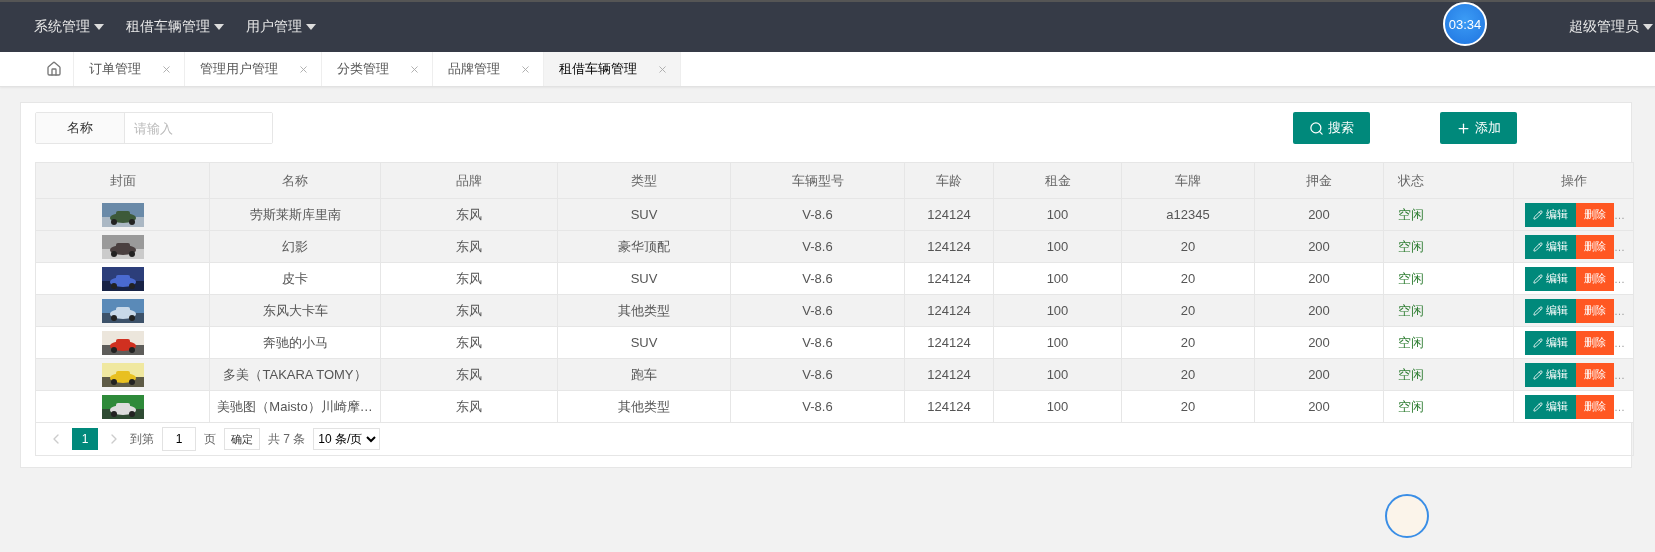 This screenshot has height=552, width=1655. Describe the element at coordinates (1448, 180) in the screenshot. I see `column-header: 状态` at that location.